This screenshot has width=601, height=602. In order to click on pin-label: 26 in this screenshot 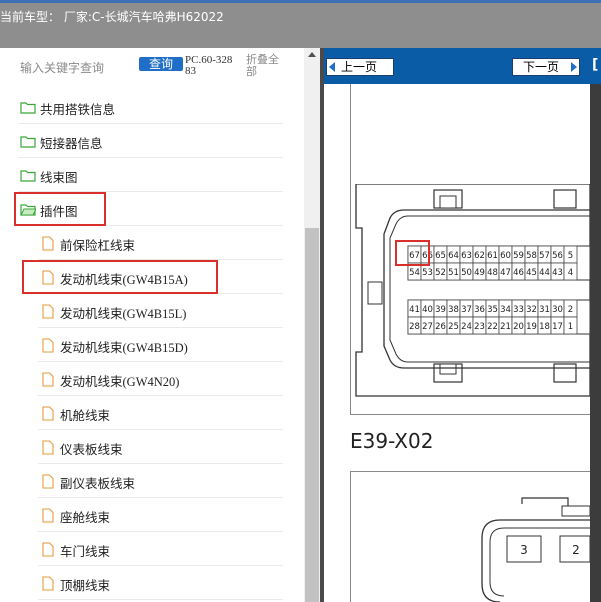, I will do `click(440, 327)`.